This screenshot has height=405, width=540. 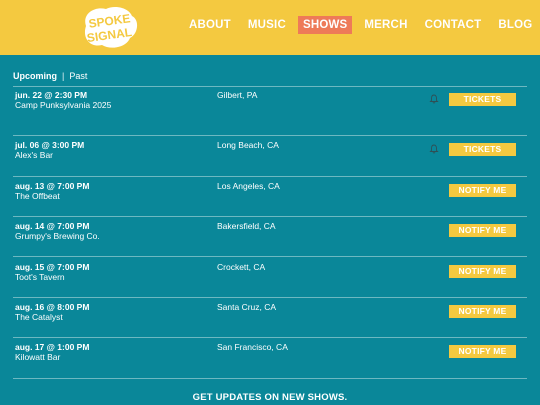 What do you see at coordinates (237, 95) in the screenshot?
I see `show-location: Gilbert, PA` at bounding box center [237, 95].